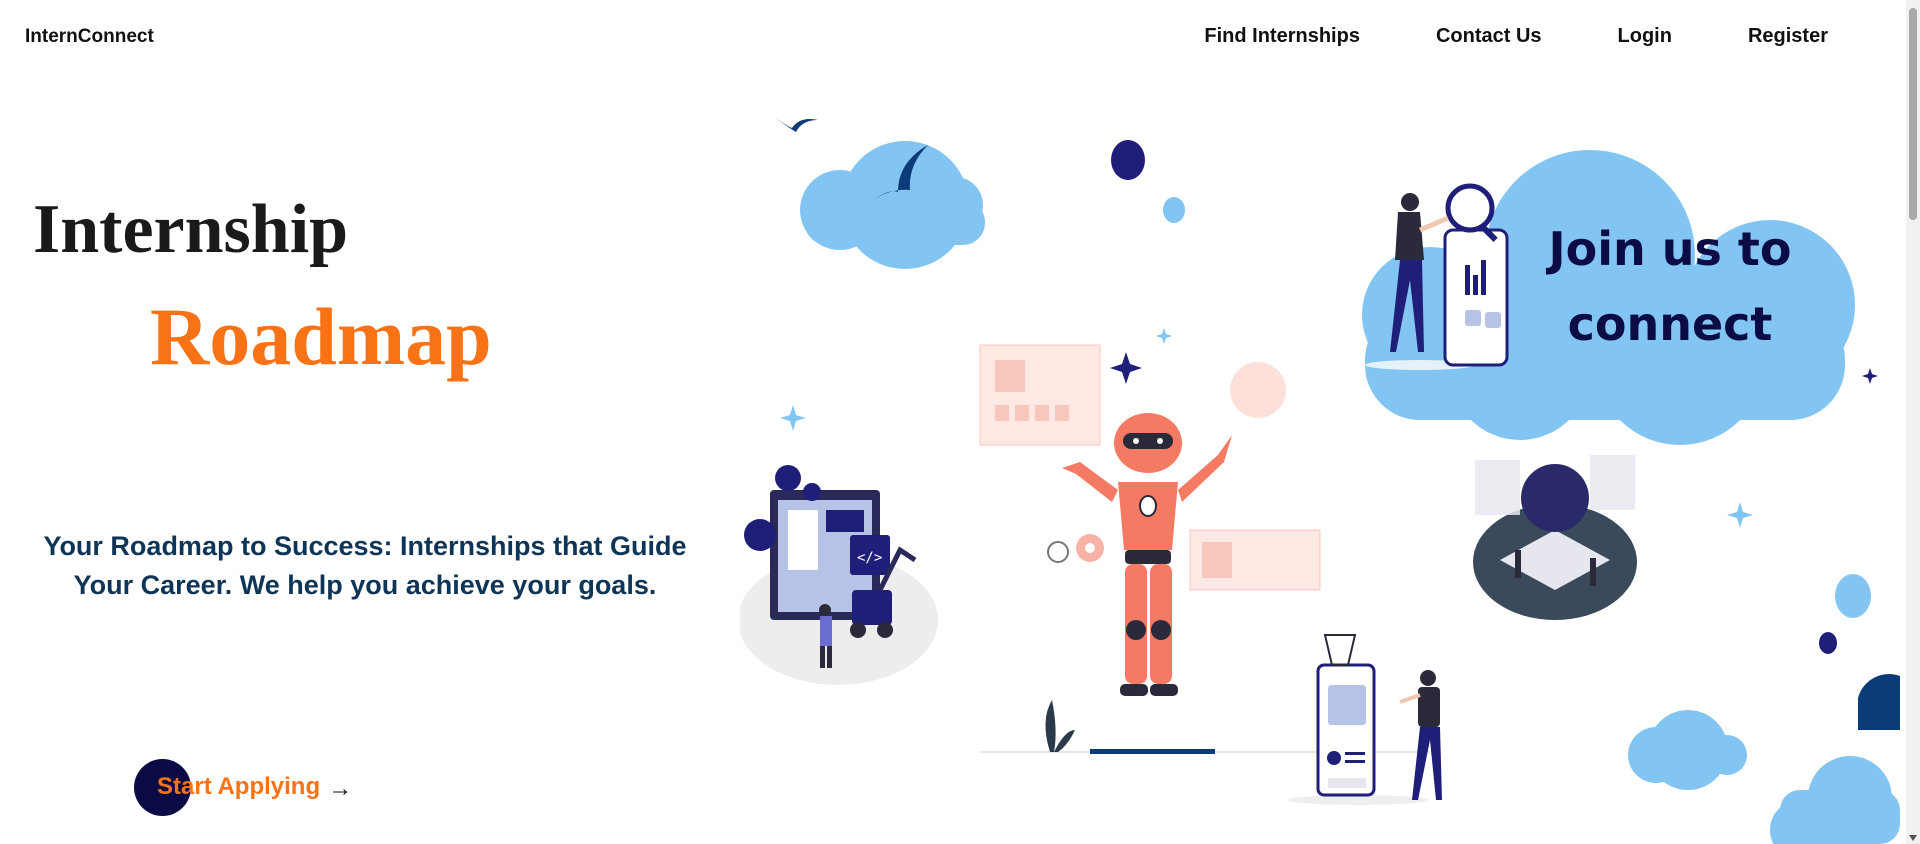 This screenshot has height=844, width=1920. What do you see at coordinates (89, 37) in the screenshot?
I see `brand-logo: InternConnect` at bounding box center [89, 37].